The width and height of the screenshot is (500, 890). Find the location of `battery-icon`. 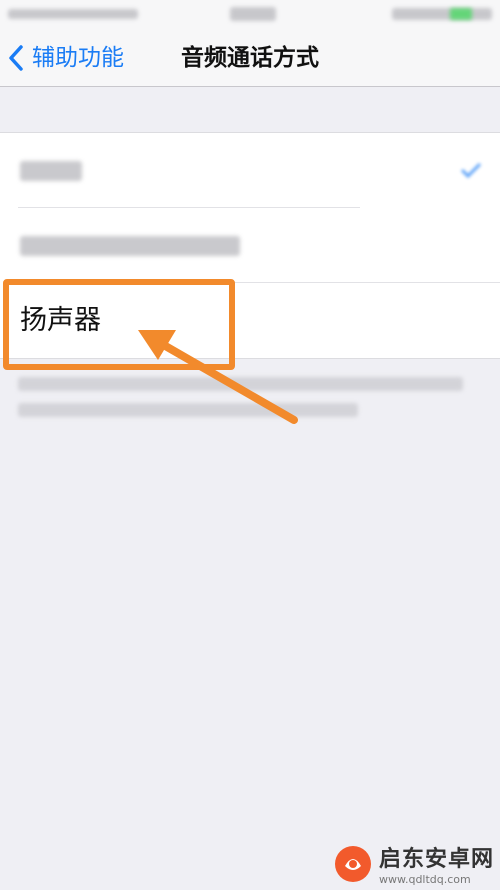

battery-icon is located at coordinates (461, 14).